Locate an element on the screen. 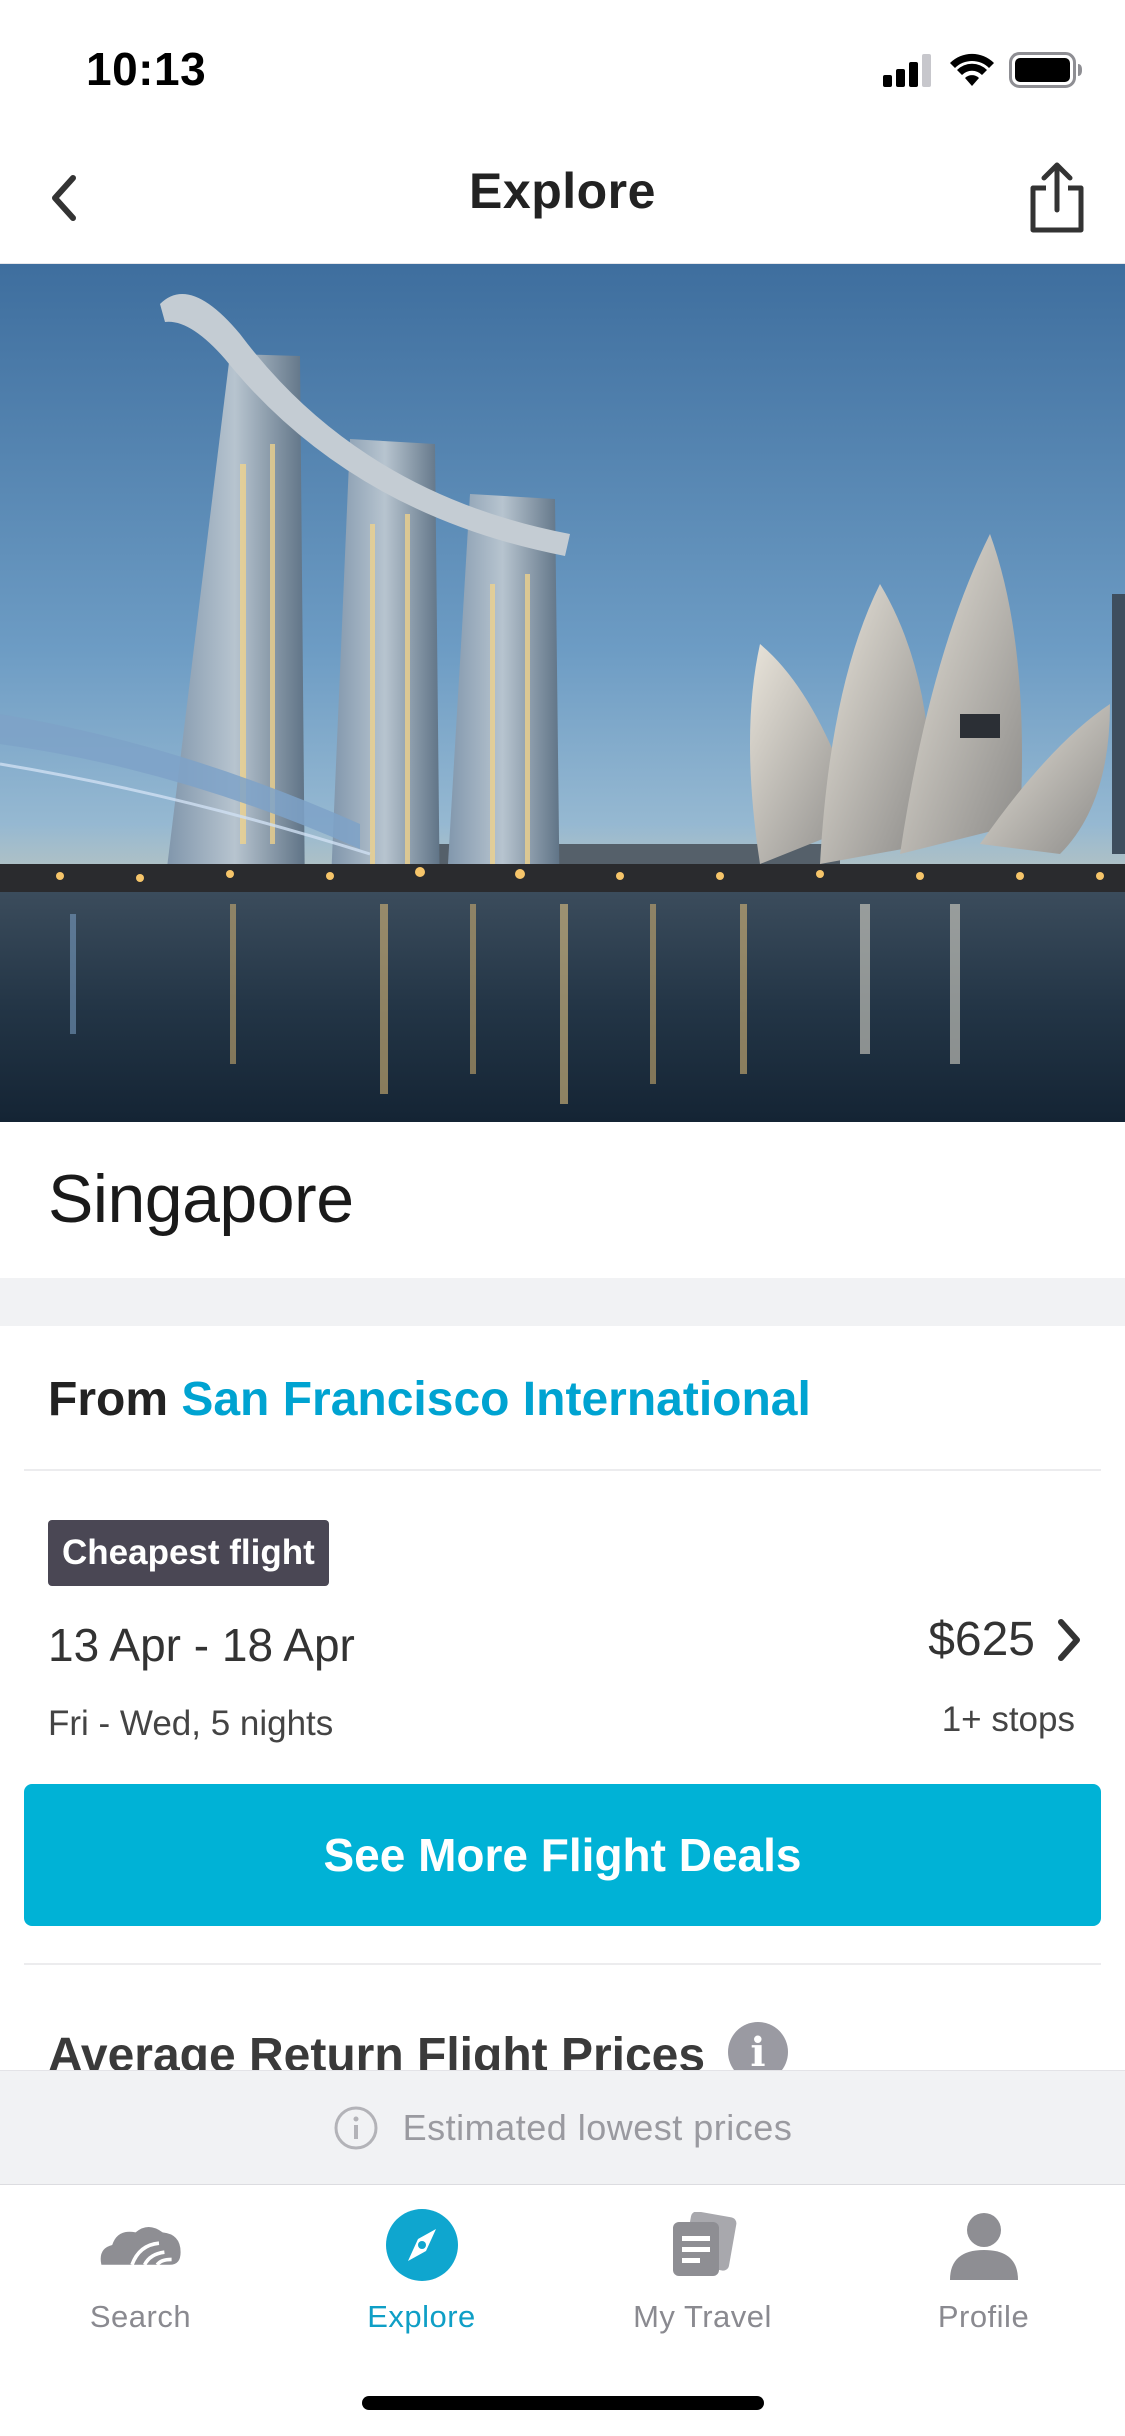 Image resolution: width=1125 pixels, height=2436 pixels. estimated-prices-banner: Estimated lowest prices is located at coordinates (562, 2127).